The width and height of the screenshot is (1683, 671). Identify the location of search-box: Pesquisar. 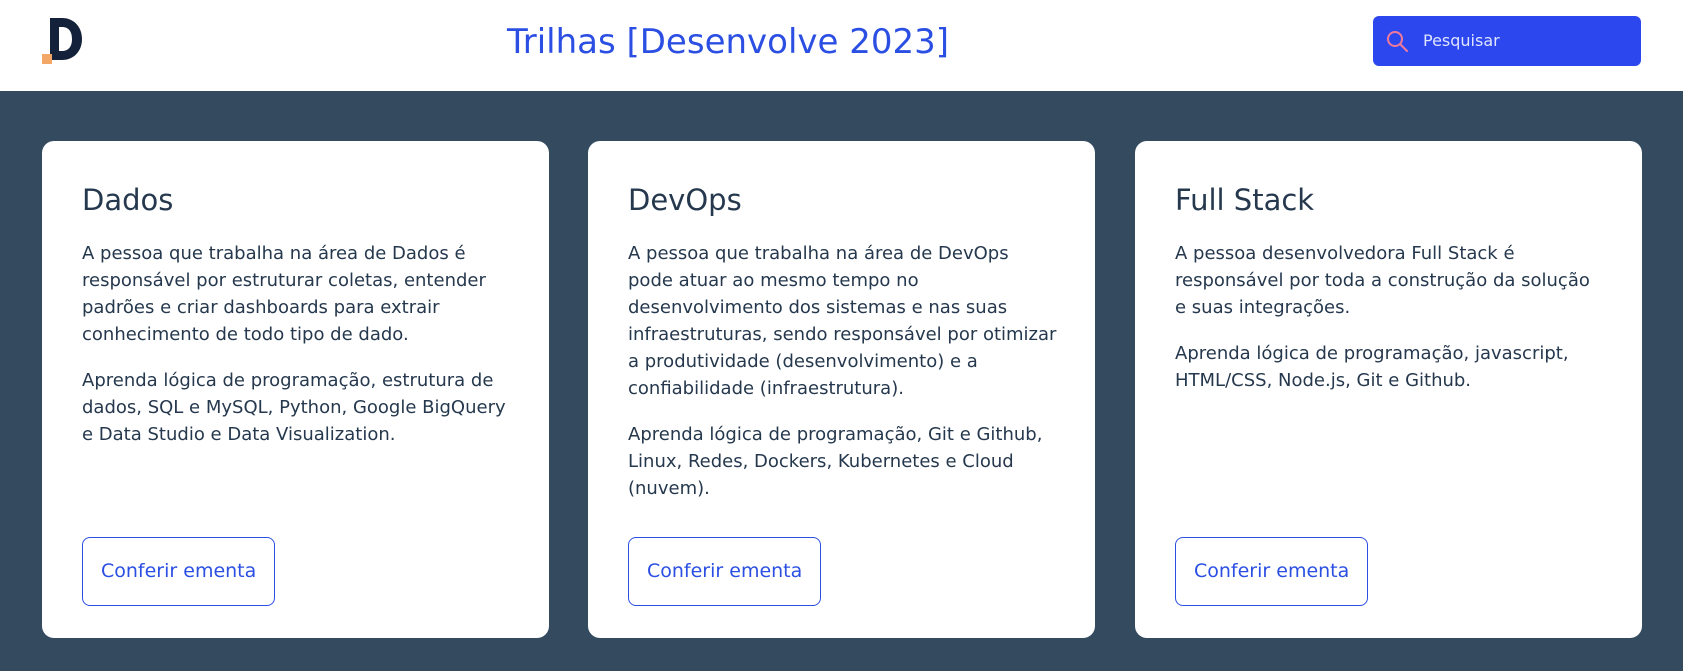
(1507, 41).